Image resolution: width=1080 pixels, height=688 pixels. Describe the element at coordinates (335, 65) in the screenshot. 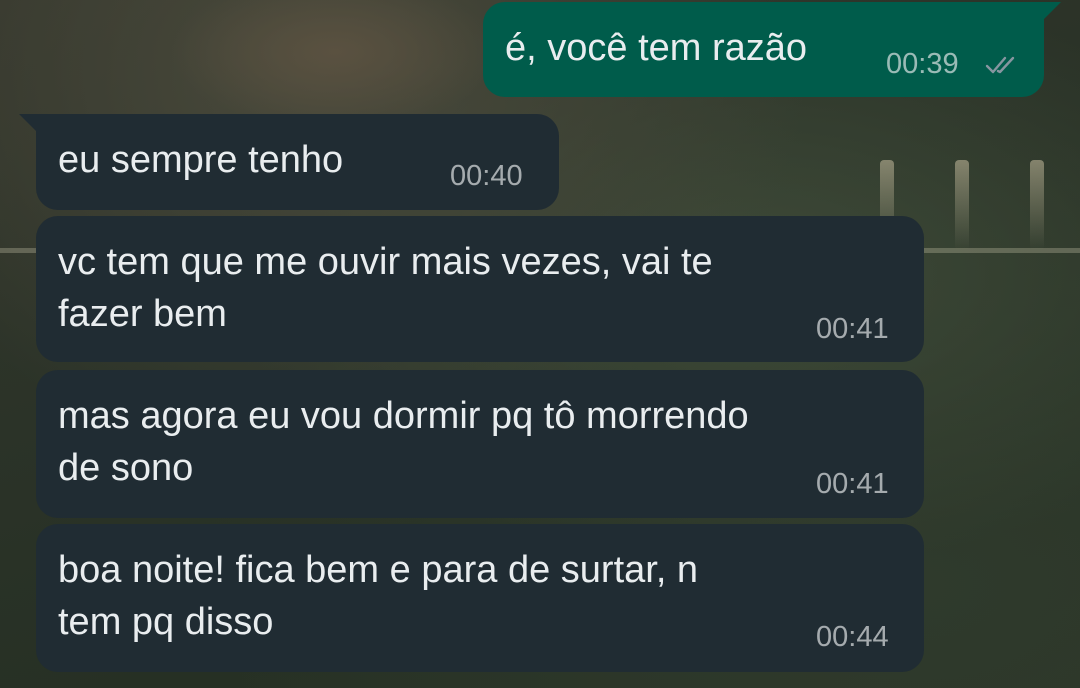

I see `background-photo-figure` at that location.